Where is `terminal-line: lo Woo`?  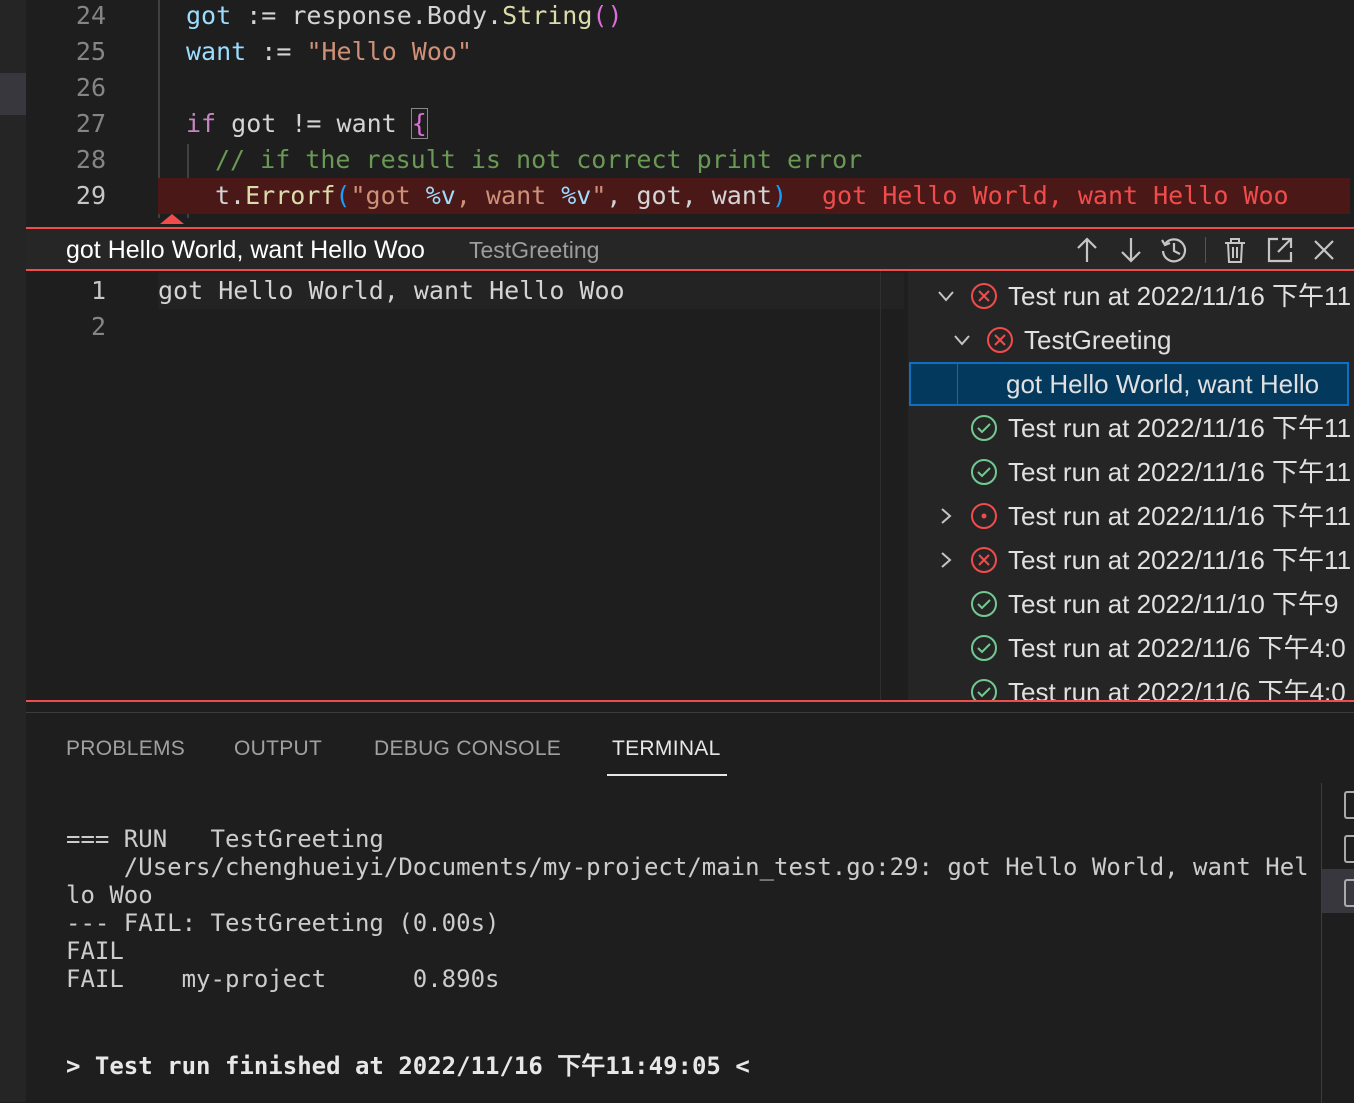 terminal-line: lo Woo is located at coordinates (109, 895).